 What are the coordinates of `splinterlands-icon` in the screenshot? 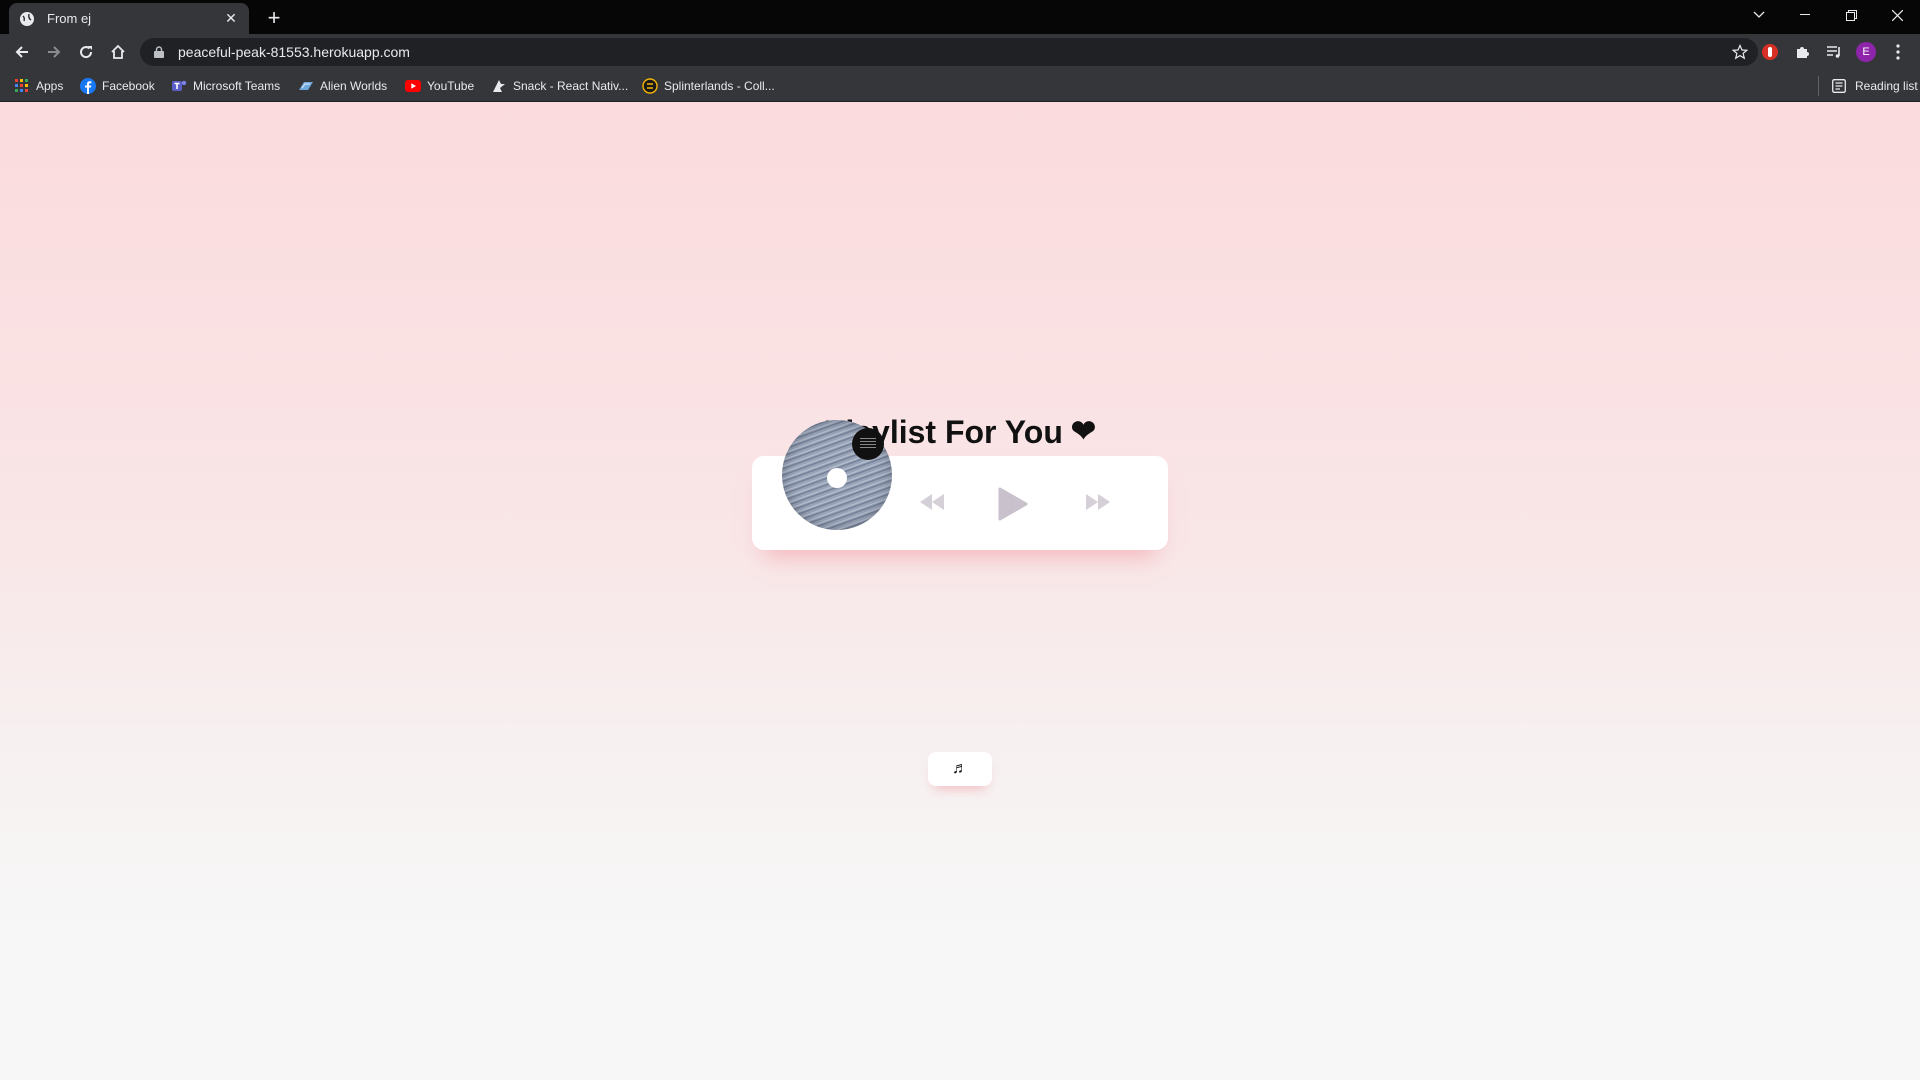 It's located at (650, 86).